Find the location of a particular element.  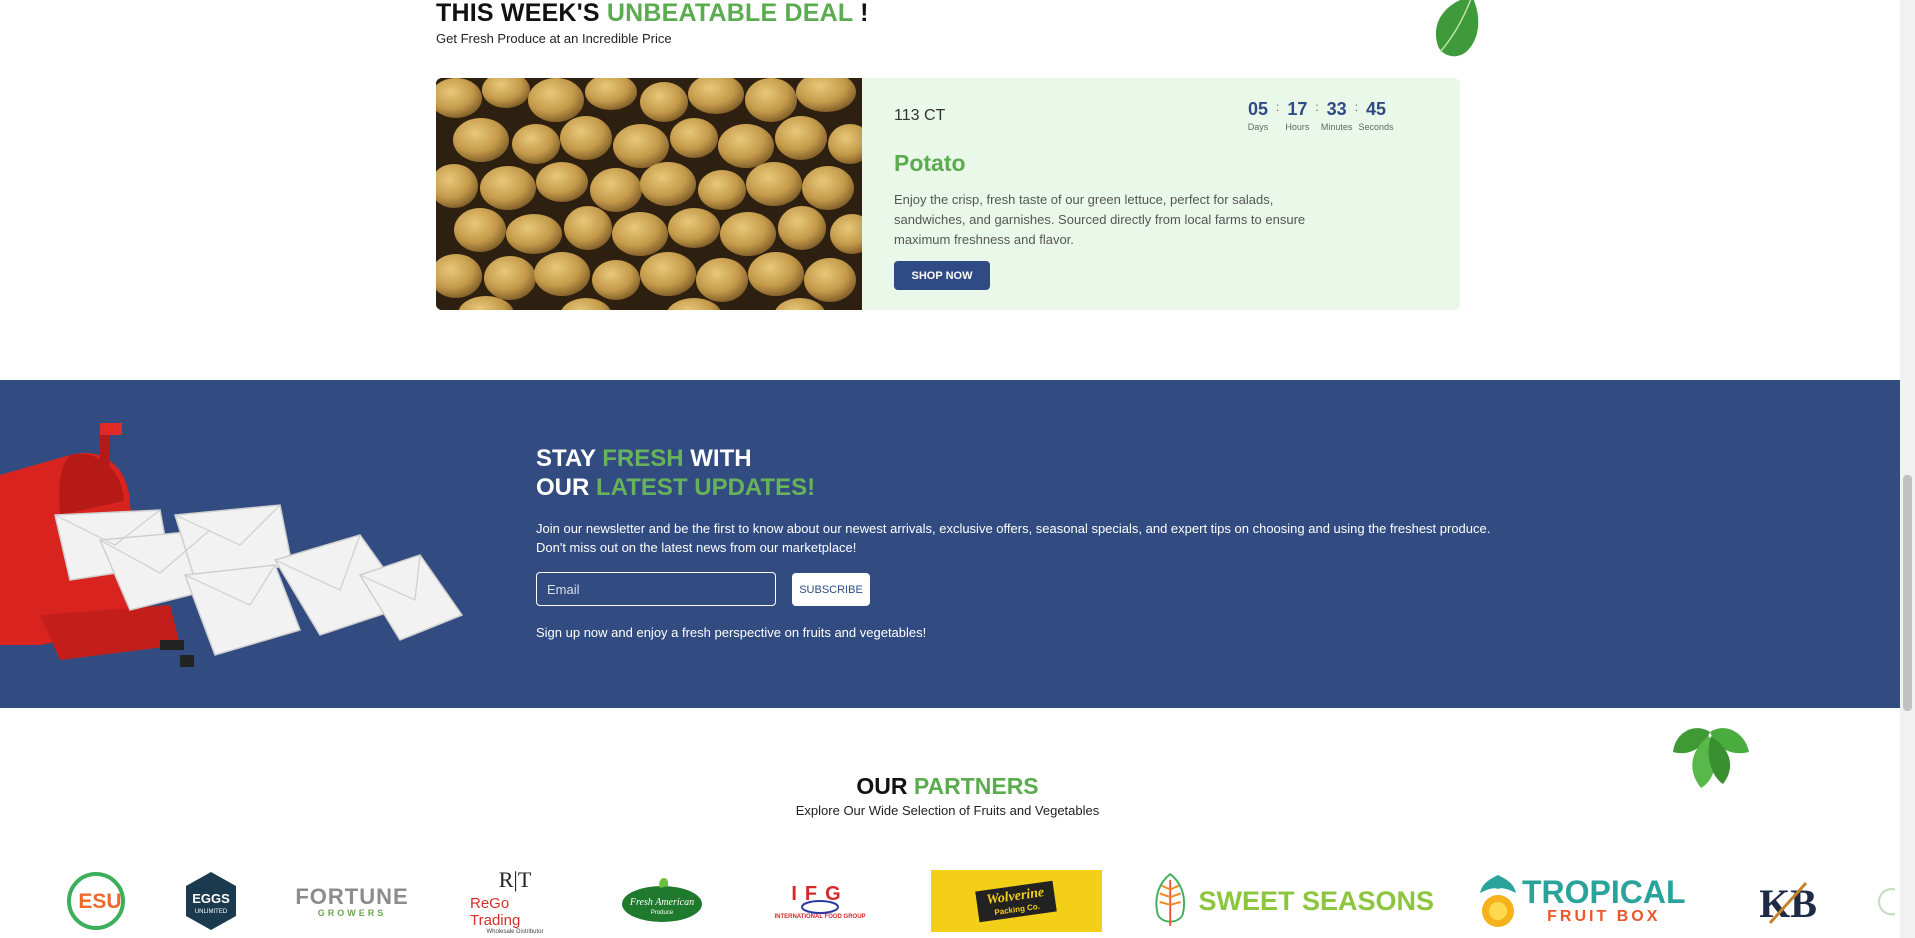

newsletter-title-line-1: STAY FRESH WITH is located at coordinates (675, 458).